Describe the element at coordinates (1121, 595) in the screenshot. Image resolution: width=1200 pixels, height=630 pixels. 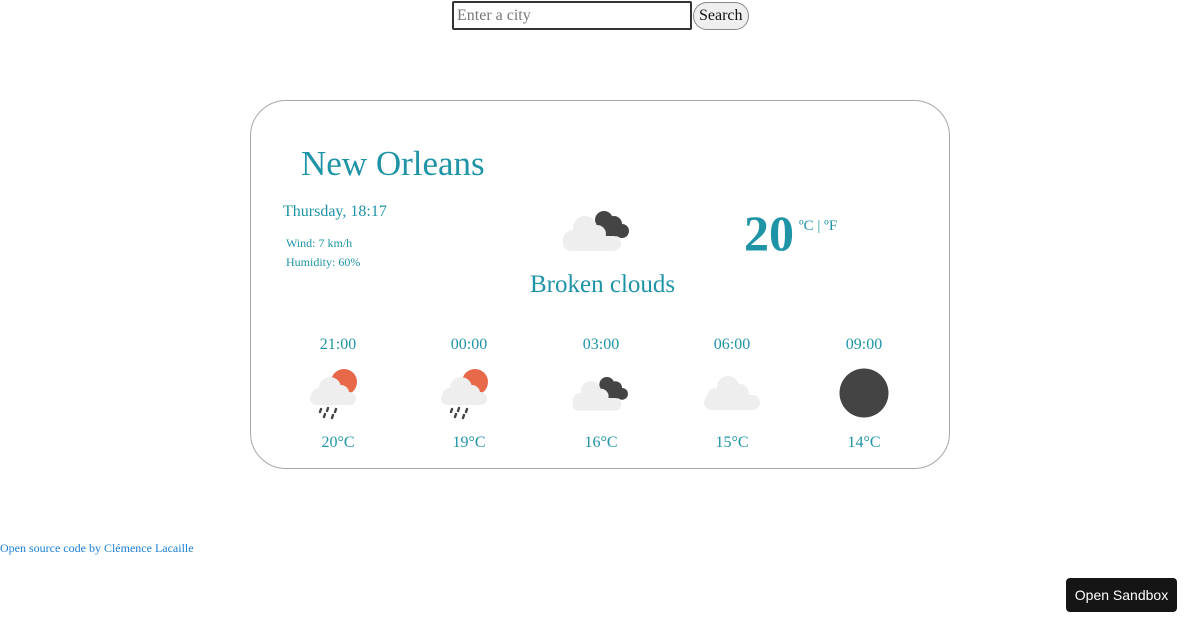
I see `open-sandbox-button: Open Sandbox` at that location.